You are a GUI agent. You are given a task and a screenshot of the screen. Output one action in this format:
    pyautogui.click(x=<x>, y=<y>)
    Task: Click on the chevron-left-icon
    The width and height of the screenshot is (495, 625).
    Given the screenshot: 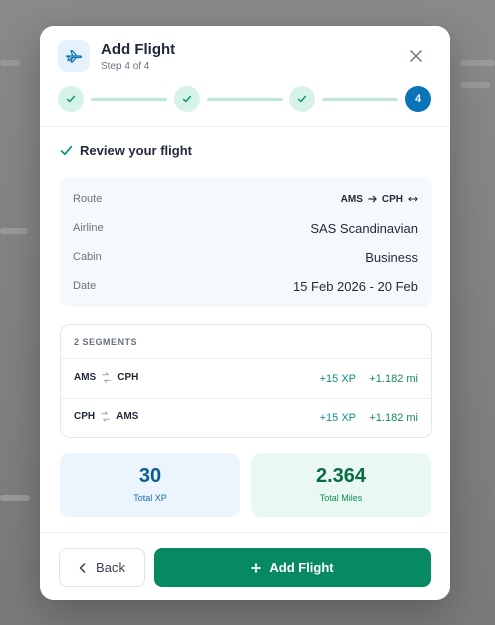 What is the action you would take?
    pyautogui.click(x=82, y=567)
    